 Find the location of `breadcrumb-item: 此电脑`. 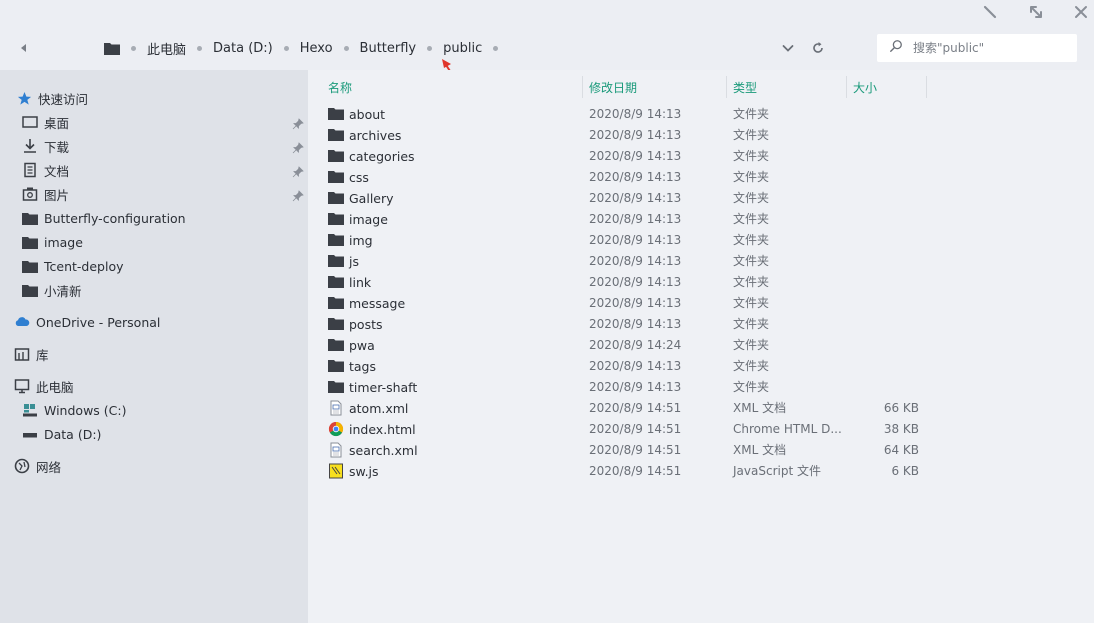

breadcrumb-item: 此电脑 is located at coordinates (166, 48).